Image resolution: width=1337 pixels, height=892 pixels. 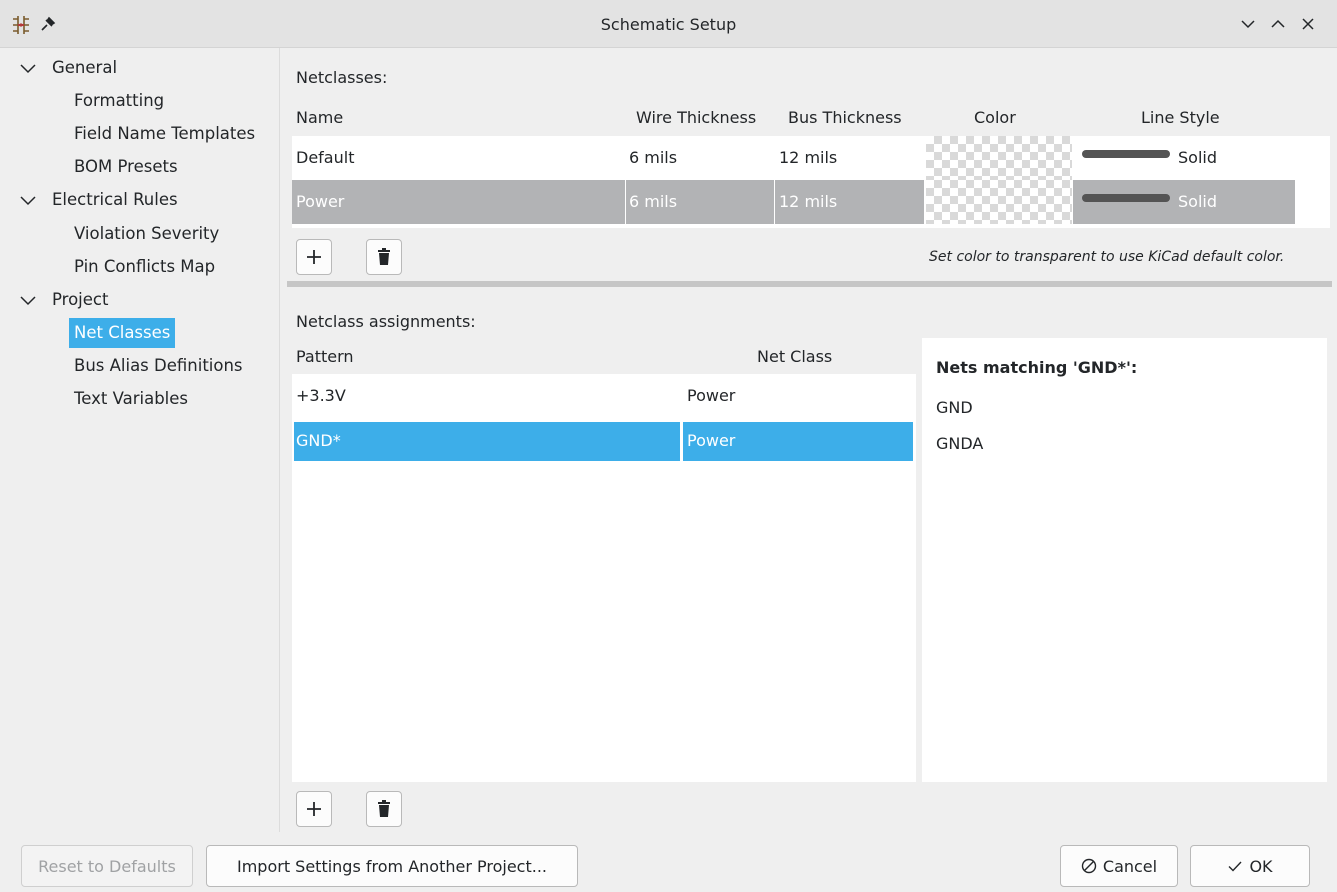 I want to click on add-assignment-button, so click(x=314, y=809).